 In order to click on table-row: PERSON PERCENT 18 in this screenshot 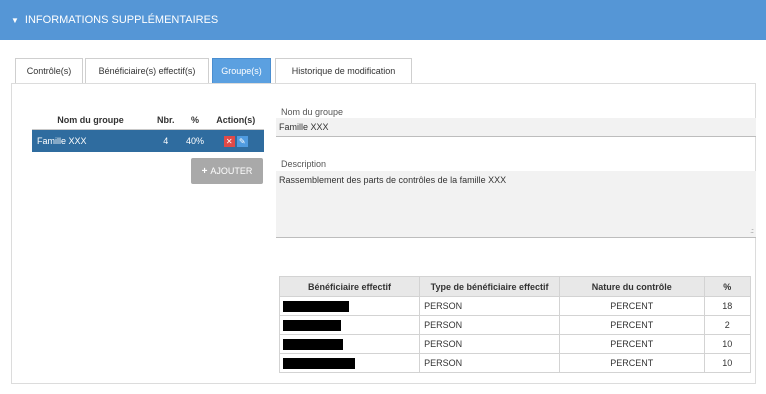, I will do `click(515, 306)`.